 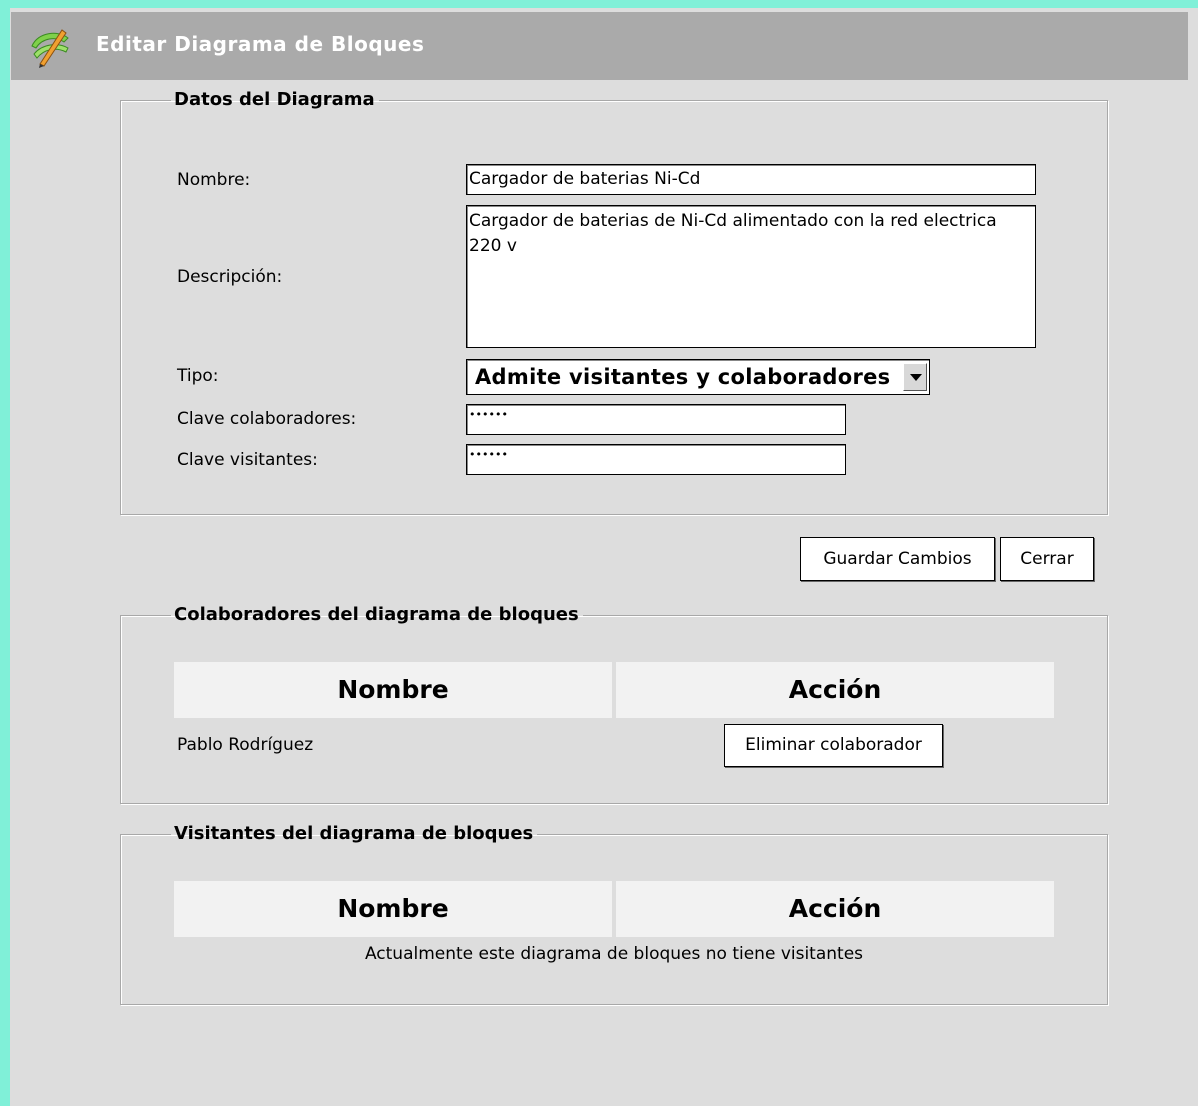 What do you see at coordinates (230, 277) in the screenshot?
I see `descripcion-label: Descripción:` at bounding box center [230, 277].